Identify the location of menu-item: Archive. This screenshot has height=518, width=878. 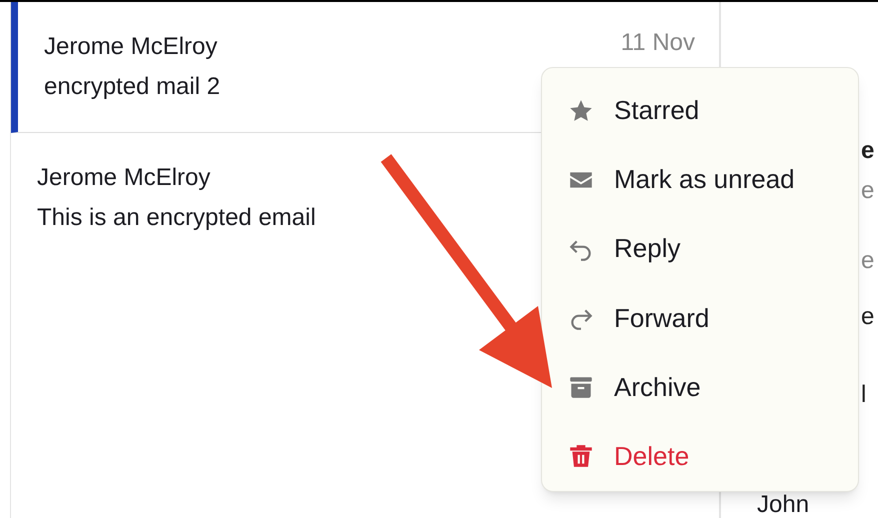
(700, 387).